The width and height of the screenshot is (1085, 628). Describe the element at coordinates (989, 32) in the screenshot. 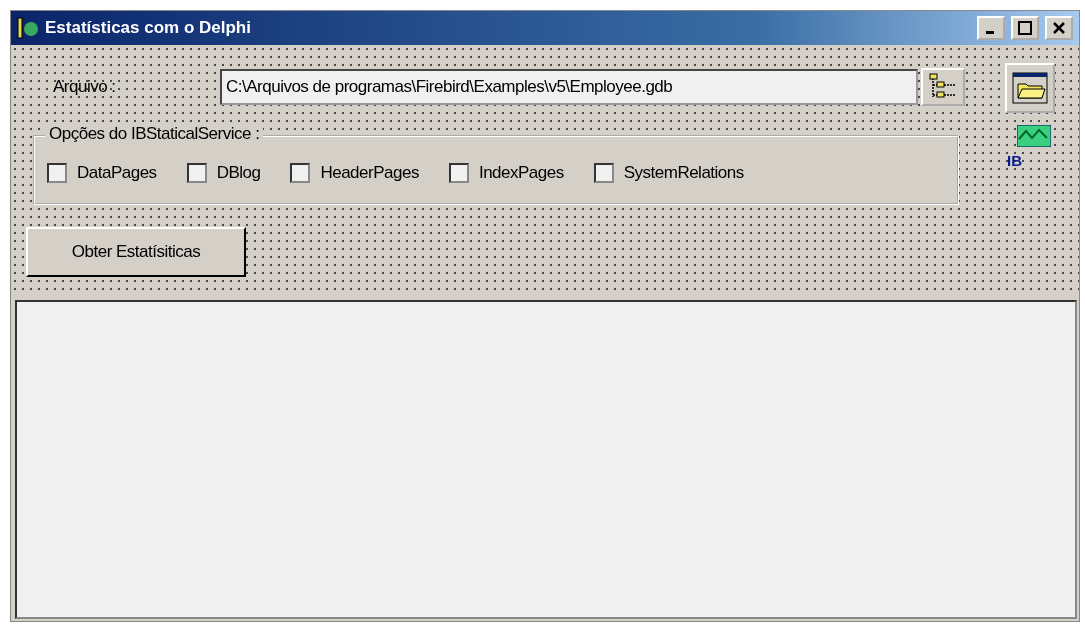

I see `minimize-icon` at that location.